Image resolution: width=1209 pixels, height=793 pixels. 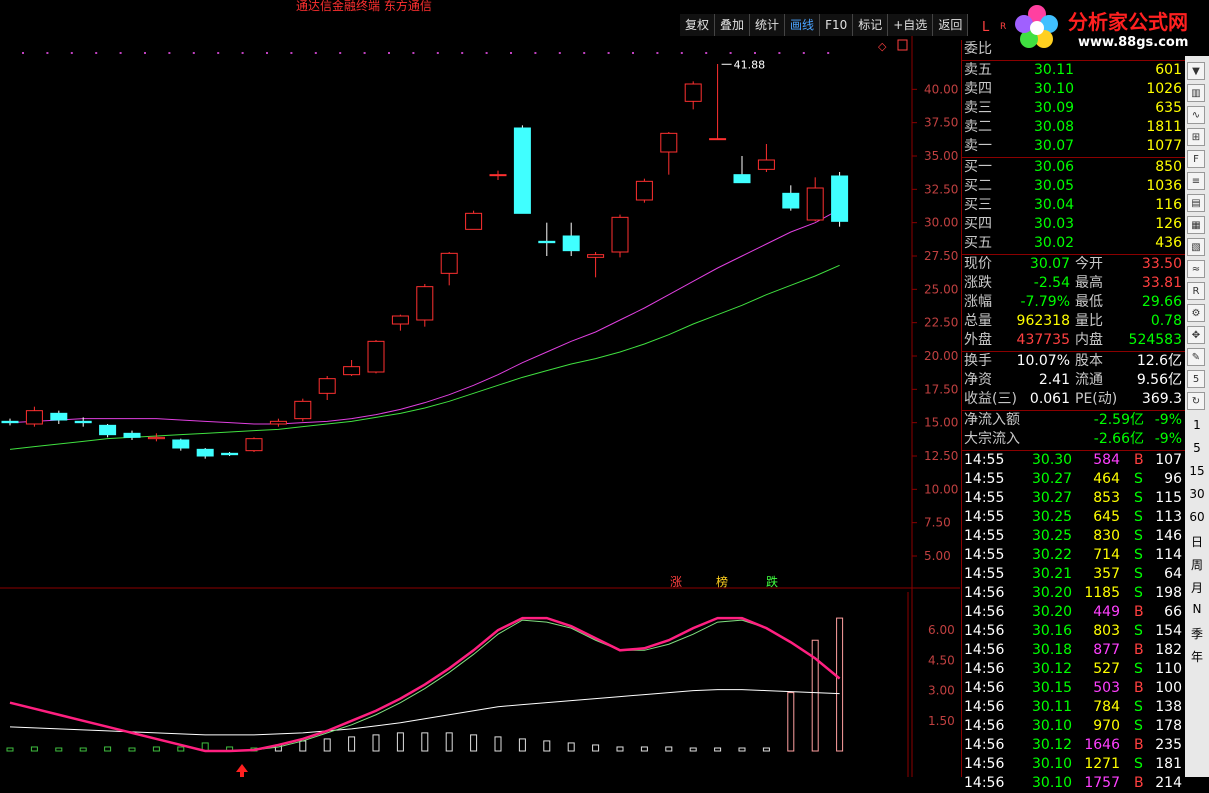 What do you see at coordinates (1073, 593) in the screenshot?
I see `tick-row: 14:56 30.20 1185 S 198` at bounding box center [1073, 593].